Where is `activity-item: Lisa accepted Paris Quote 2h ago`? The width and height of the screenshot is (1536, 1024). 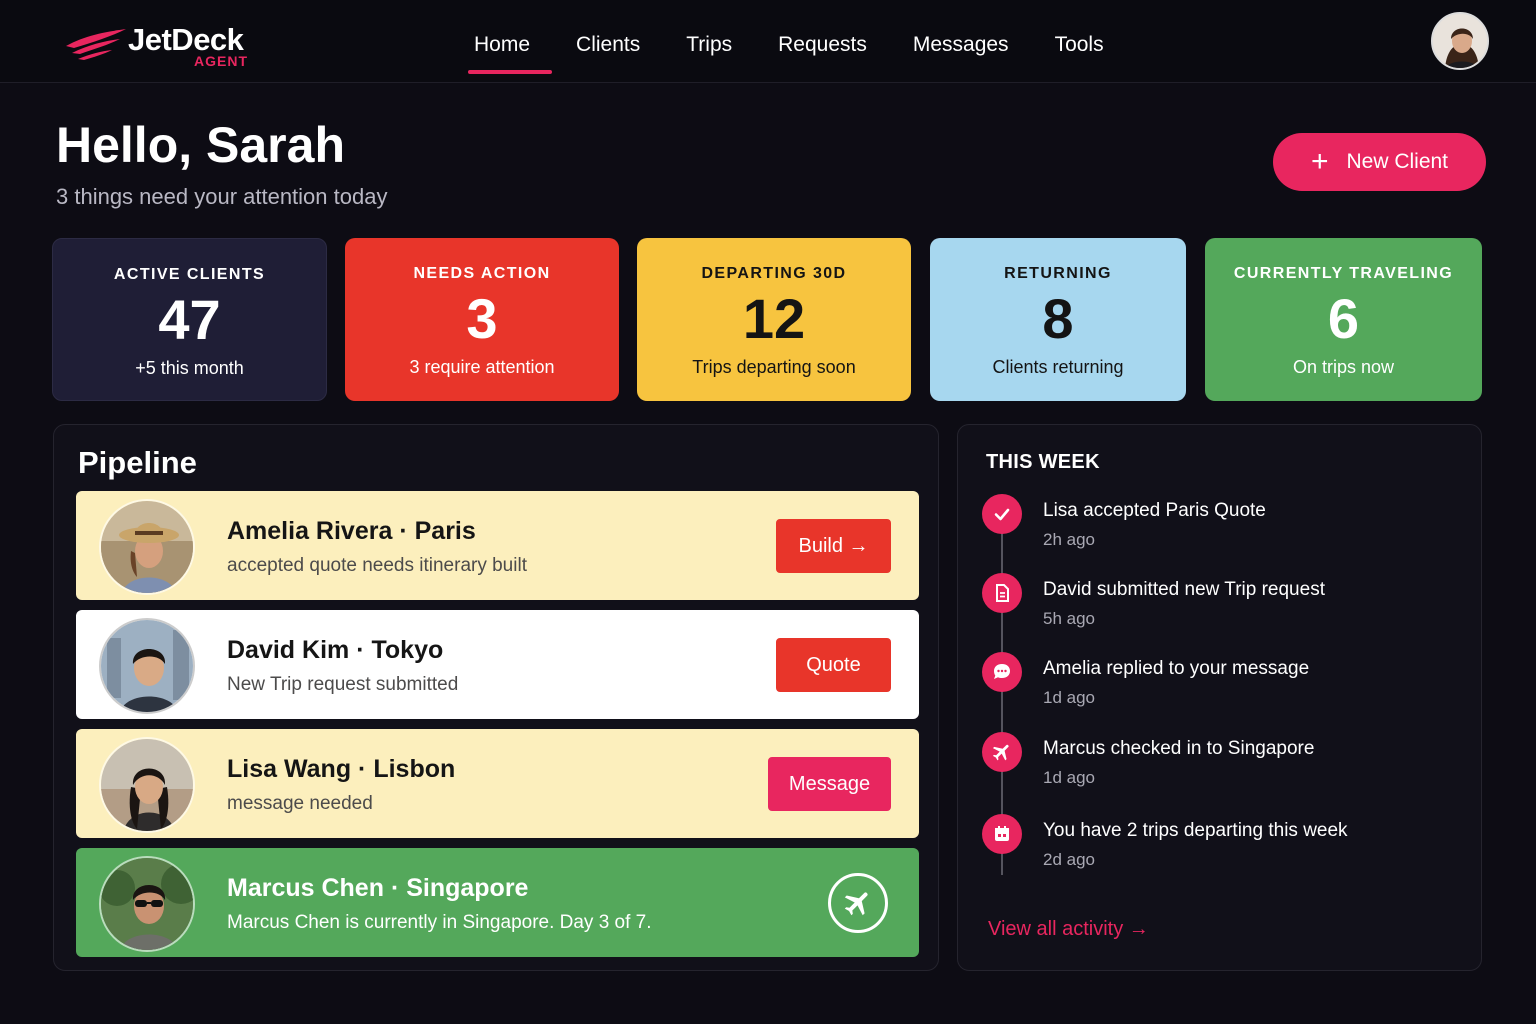 activity-item: Lisa accepted Paris Quote 2h ago is located at coordinates (1222, 525).